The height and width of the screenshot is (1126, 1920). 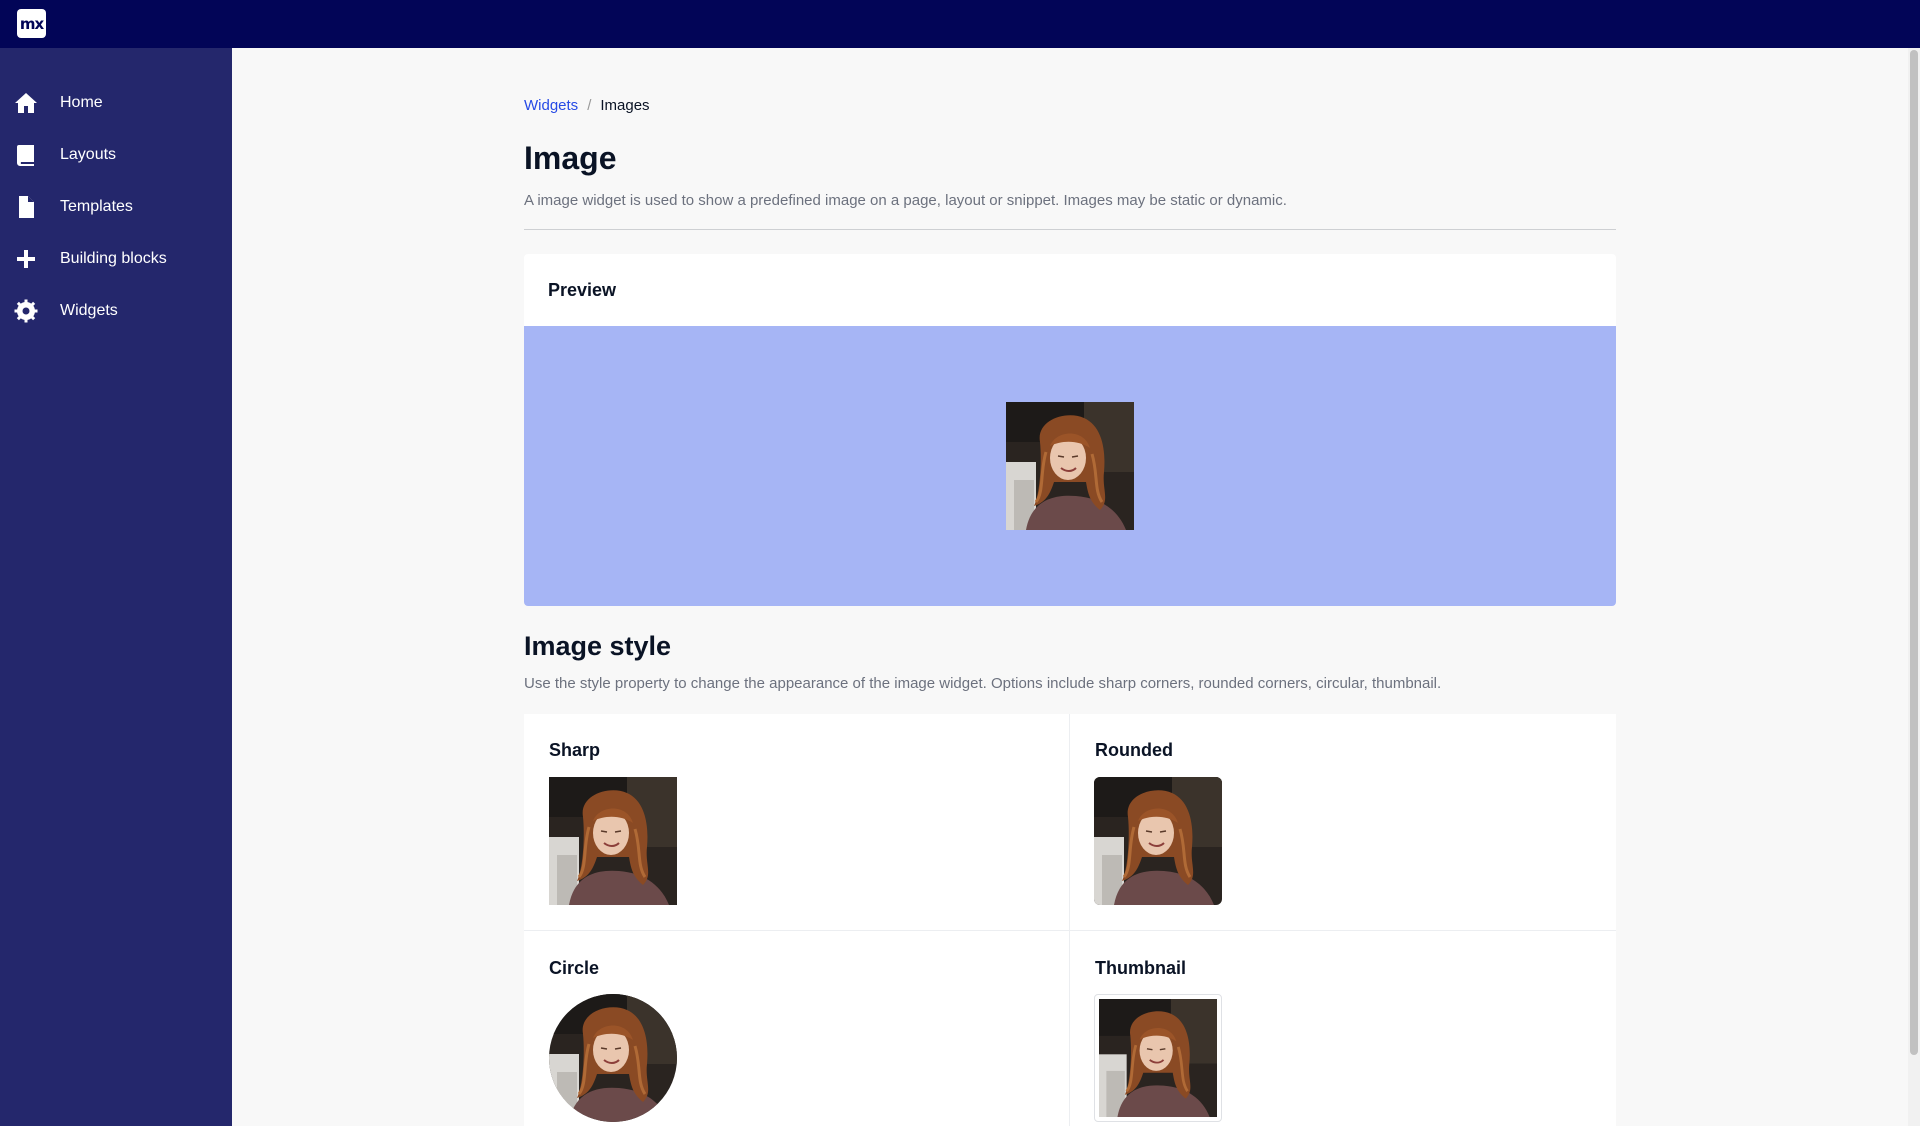 I want to click on sidebar-item-building-blocks: Building blocks, so click(x=116, y=260).